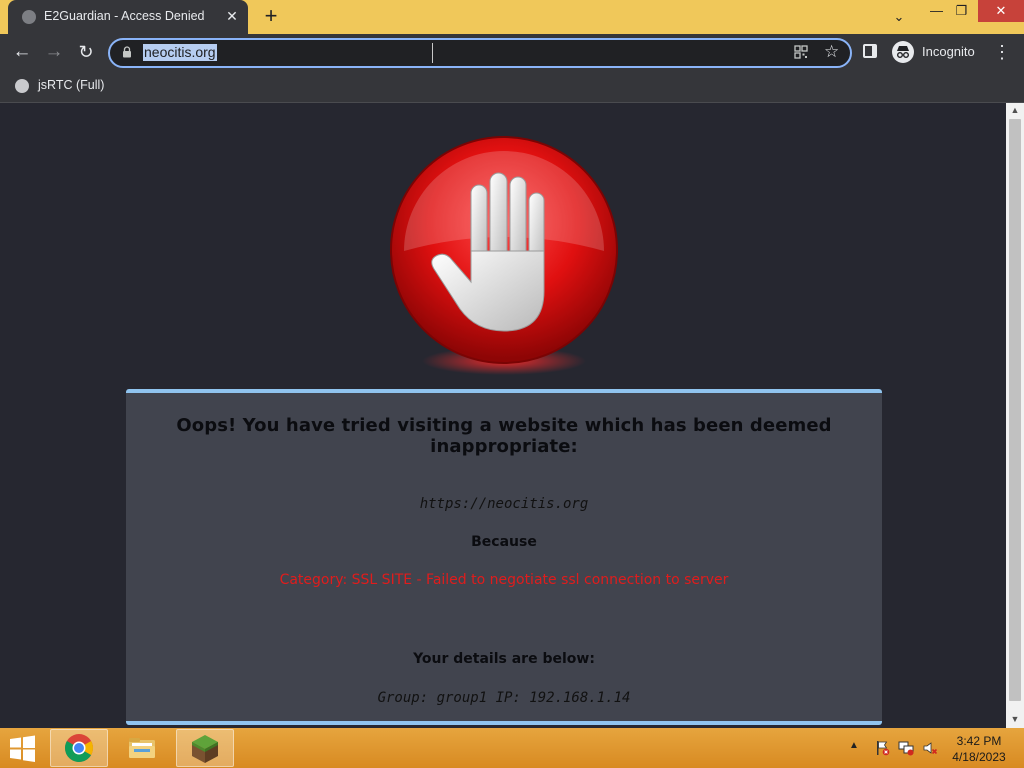 The width and height of the screenshot is (1024, 768). What do you see at coordinates (504, 255) in the screenshot?
I see `stop-hand-icon` at bounding box center [504, 255].